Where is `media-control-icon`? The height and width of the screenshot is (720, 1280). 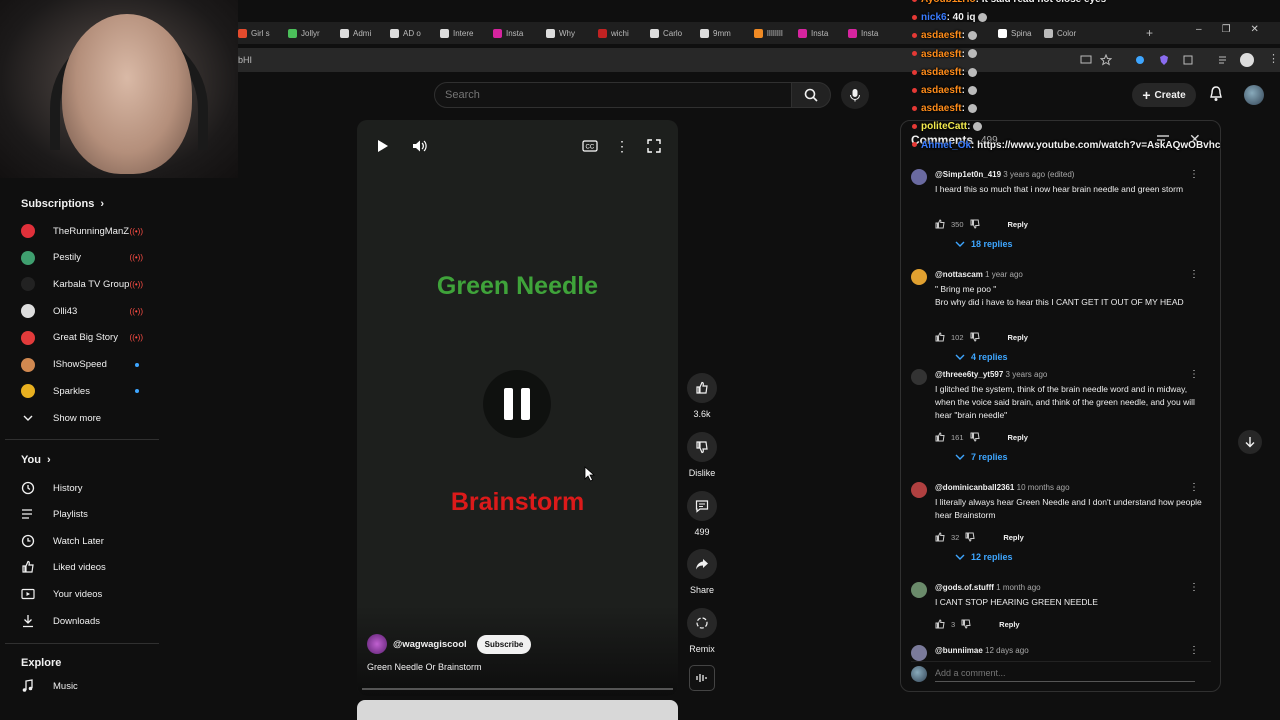
media-control-icon is located at coordinates (1224, 60).